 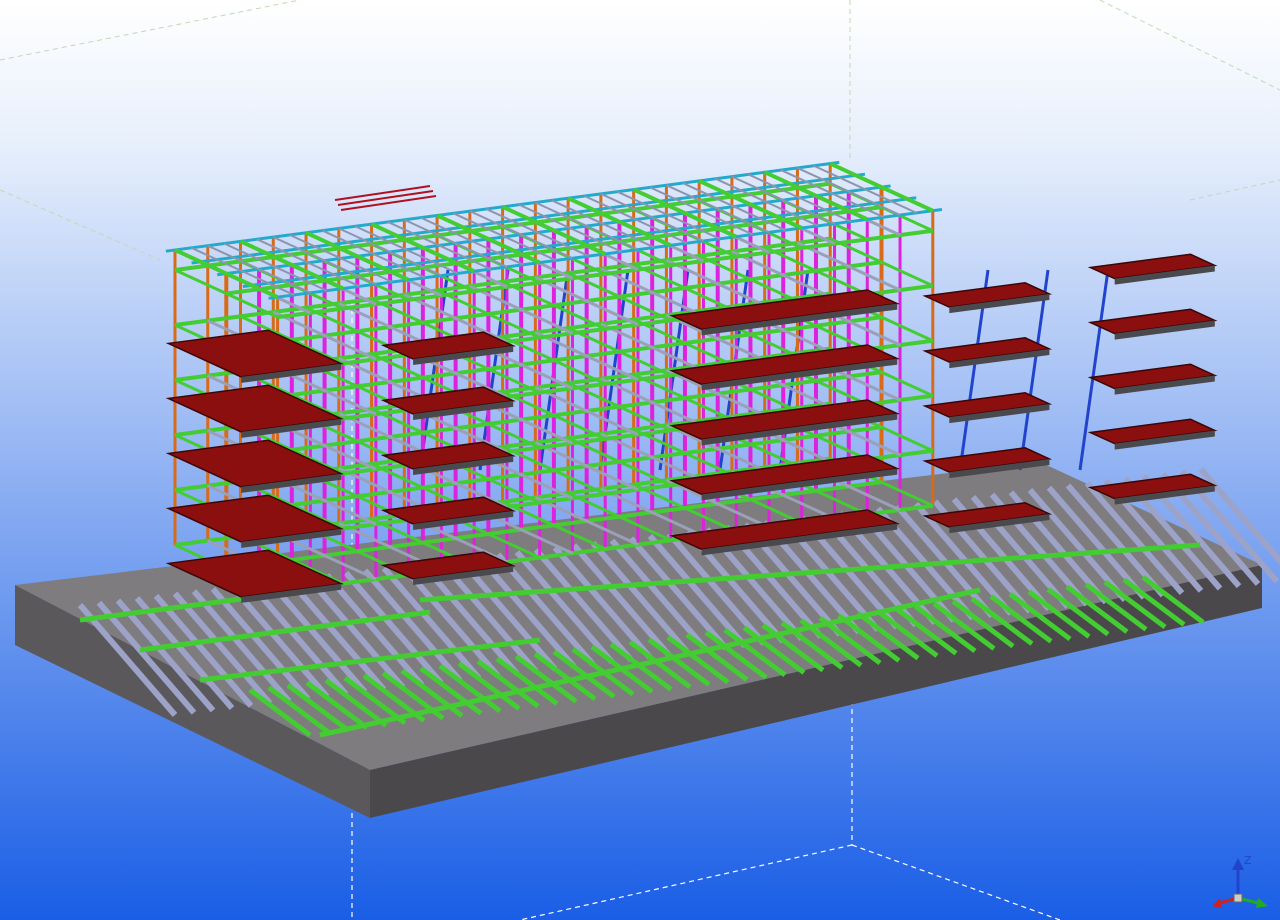 What do you see at coordinates (1248, 860) in the screenshot?
I see `z-axis-label: Z` at bounding box center [1248, 860].